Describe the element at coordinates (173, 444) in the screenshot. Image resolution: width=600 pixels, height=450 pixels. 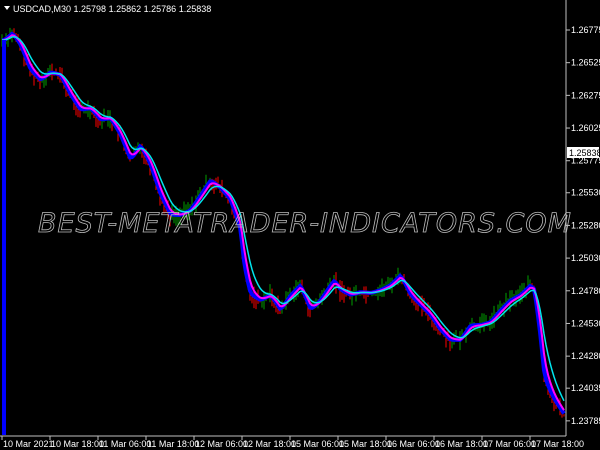
I see `x-tick-label: 11 Mar 18:00` at that location.